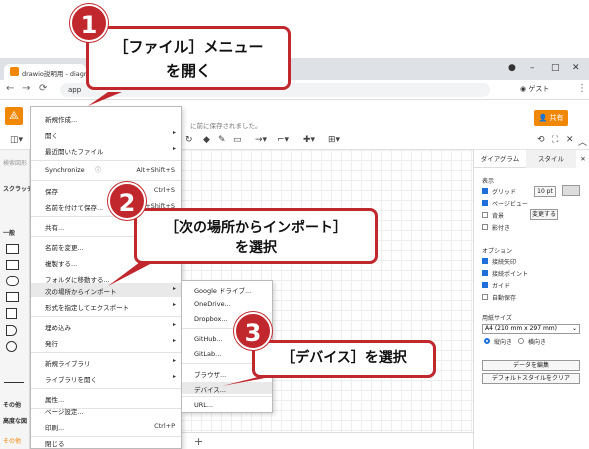 Image resolution: width=589 pixels, height=449 pixels. Describe the element at coordinates (15, 162) in the screenshot. I see `shape-search-input: 検索図形` at that location.